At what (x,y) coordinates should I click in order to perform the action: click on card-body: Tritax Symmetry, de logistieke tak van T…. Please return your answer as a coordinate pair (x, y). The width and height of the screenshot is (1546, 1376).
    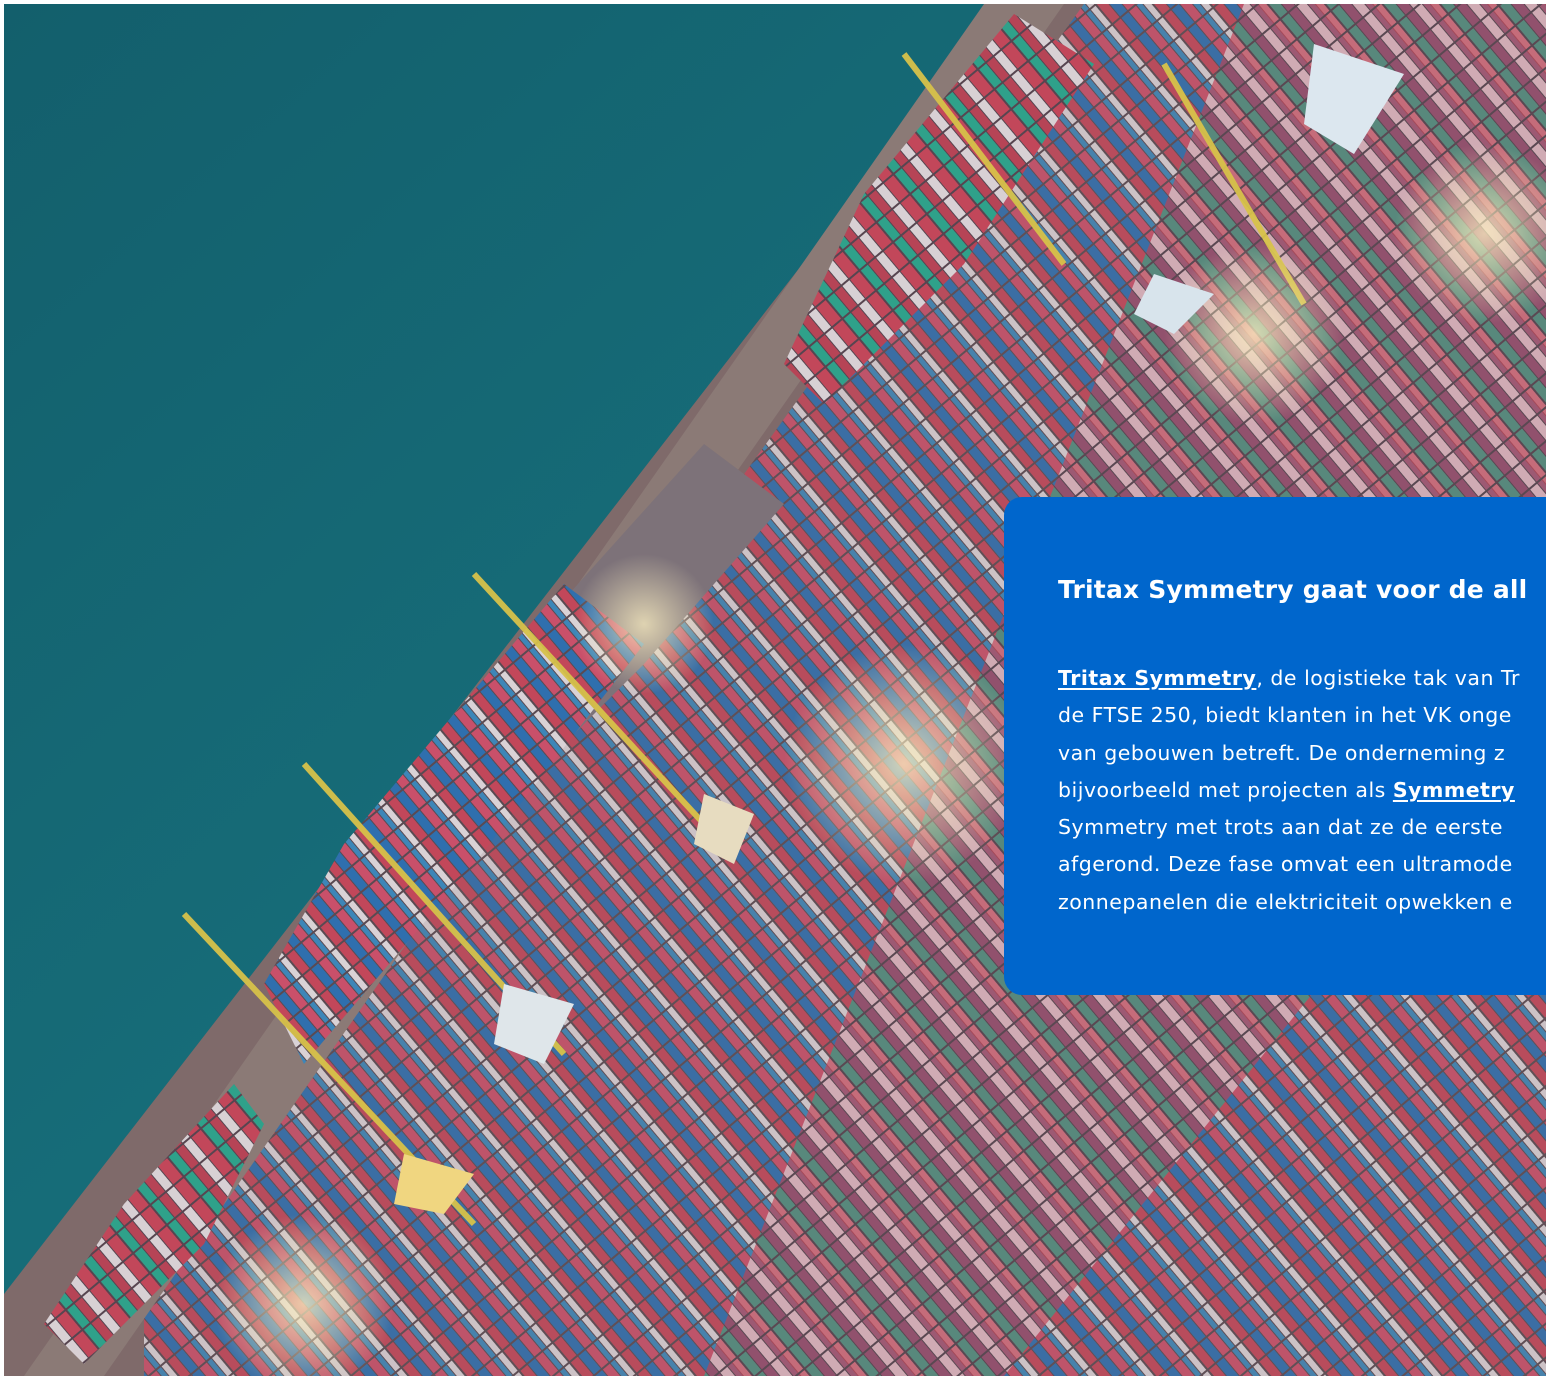
    Looking at the image, I should click on (1302, 790).